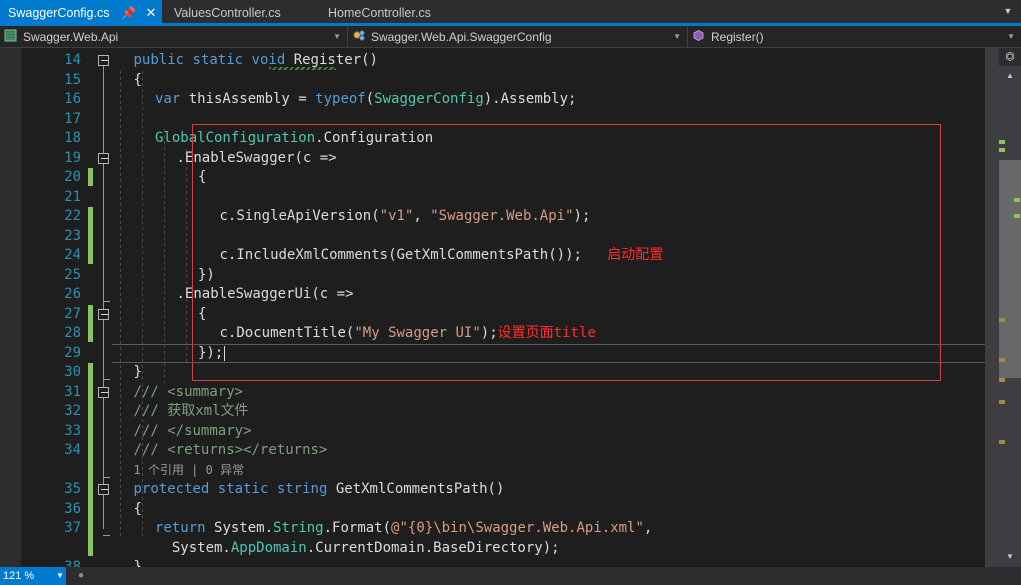 Image resolution: width=1021 pixels, height=585 pixels. I want to click on outline-vertical-line, so click(103, 293).